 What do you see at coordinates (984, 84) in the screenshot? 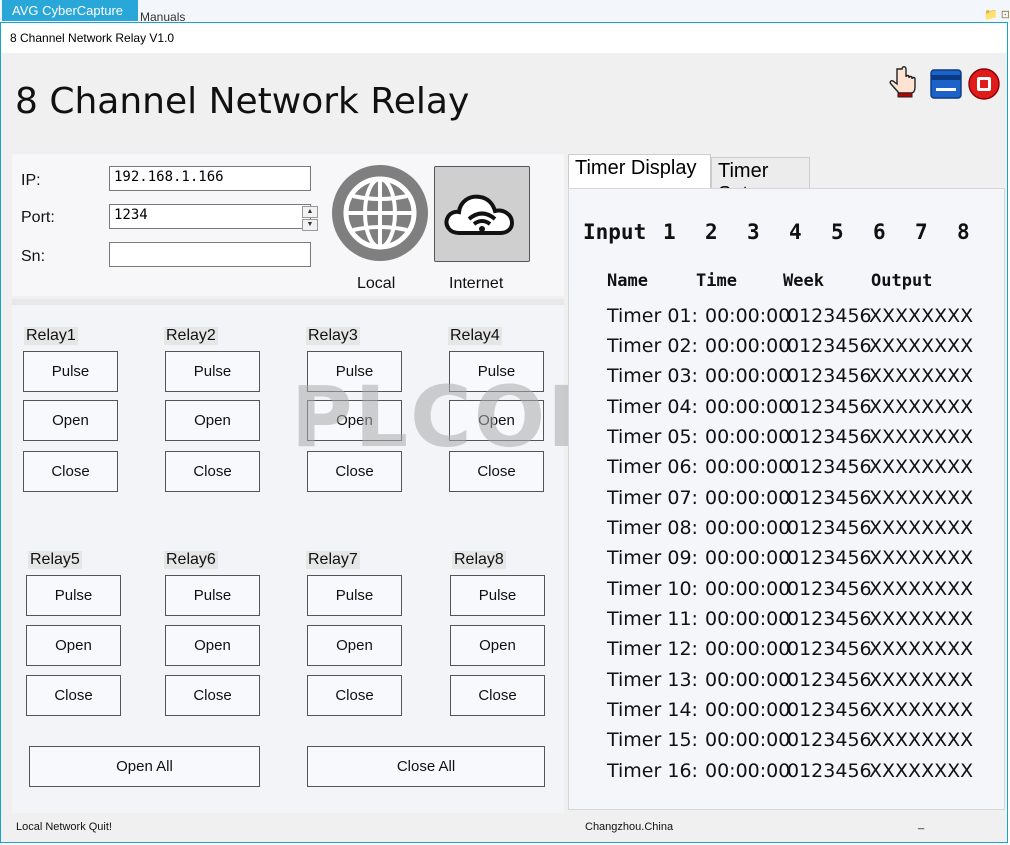
I see `stop-icon` at bounding box center [984, 84].